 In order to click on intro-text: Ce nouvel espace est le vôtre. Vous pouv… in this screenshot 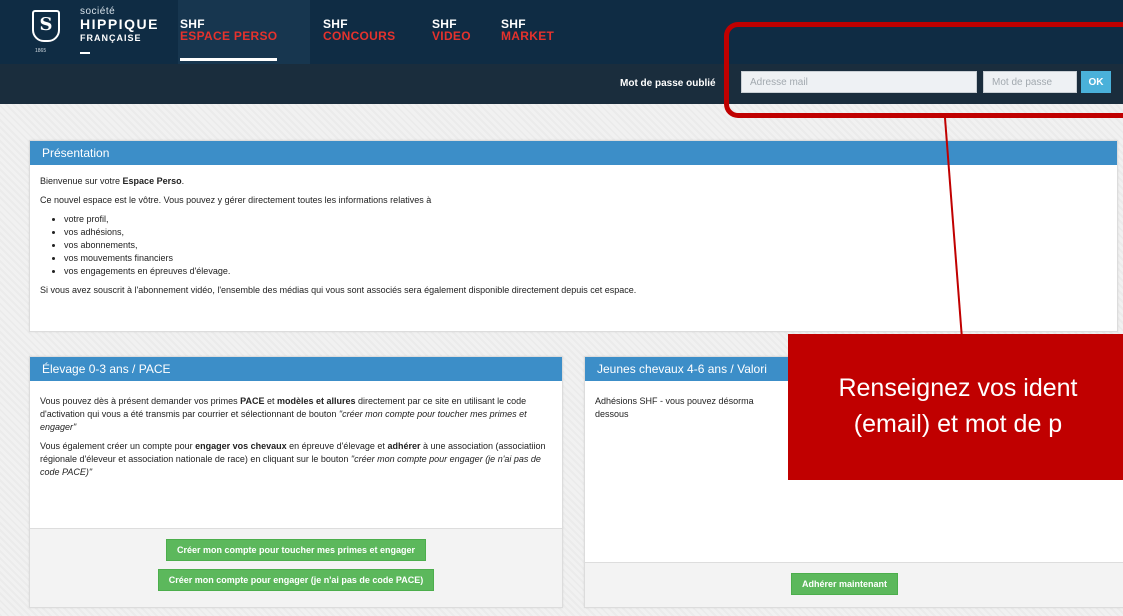, I will do `click(236, 200)`.